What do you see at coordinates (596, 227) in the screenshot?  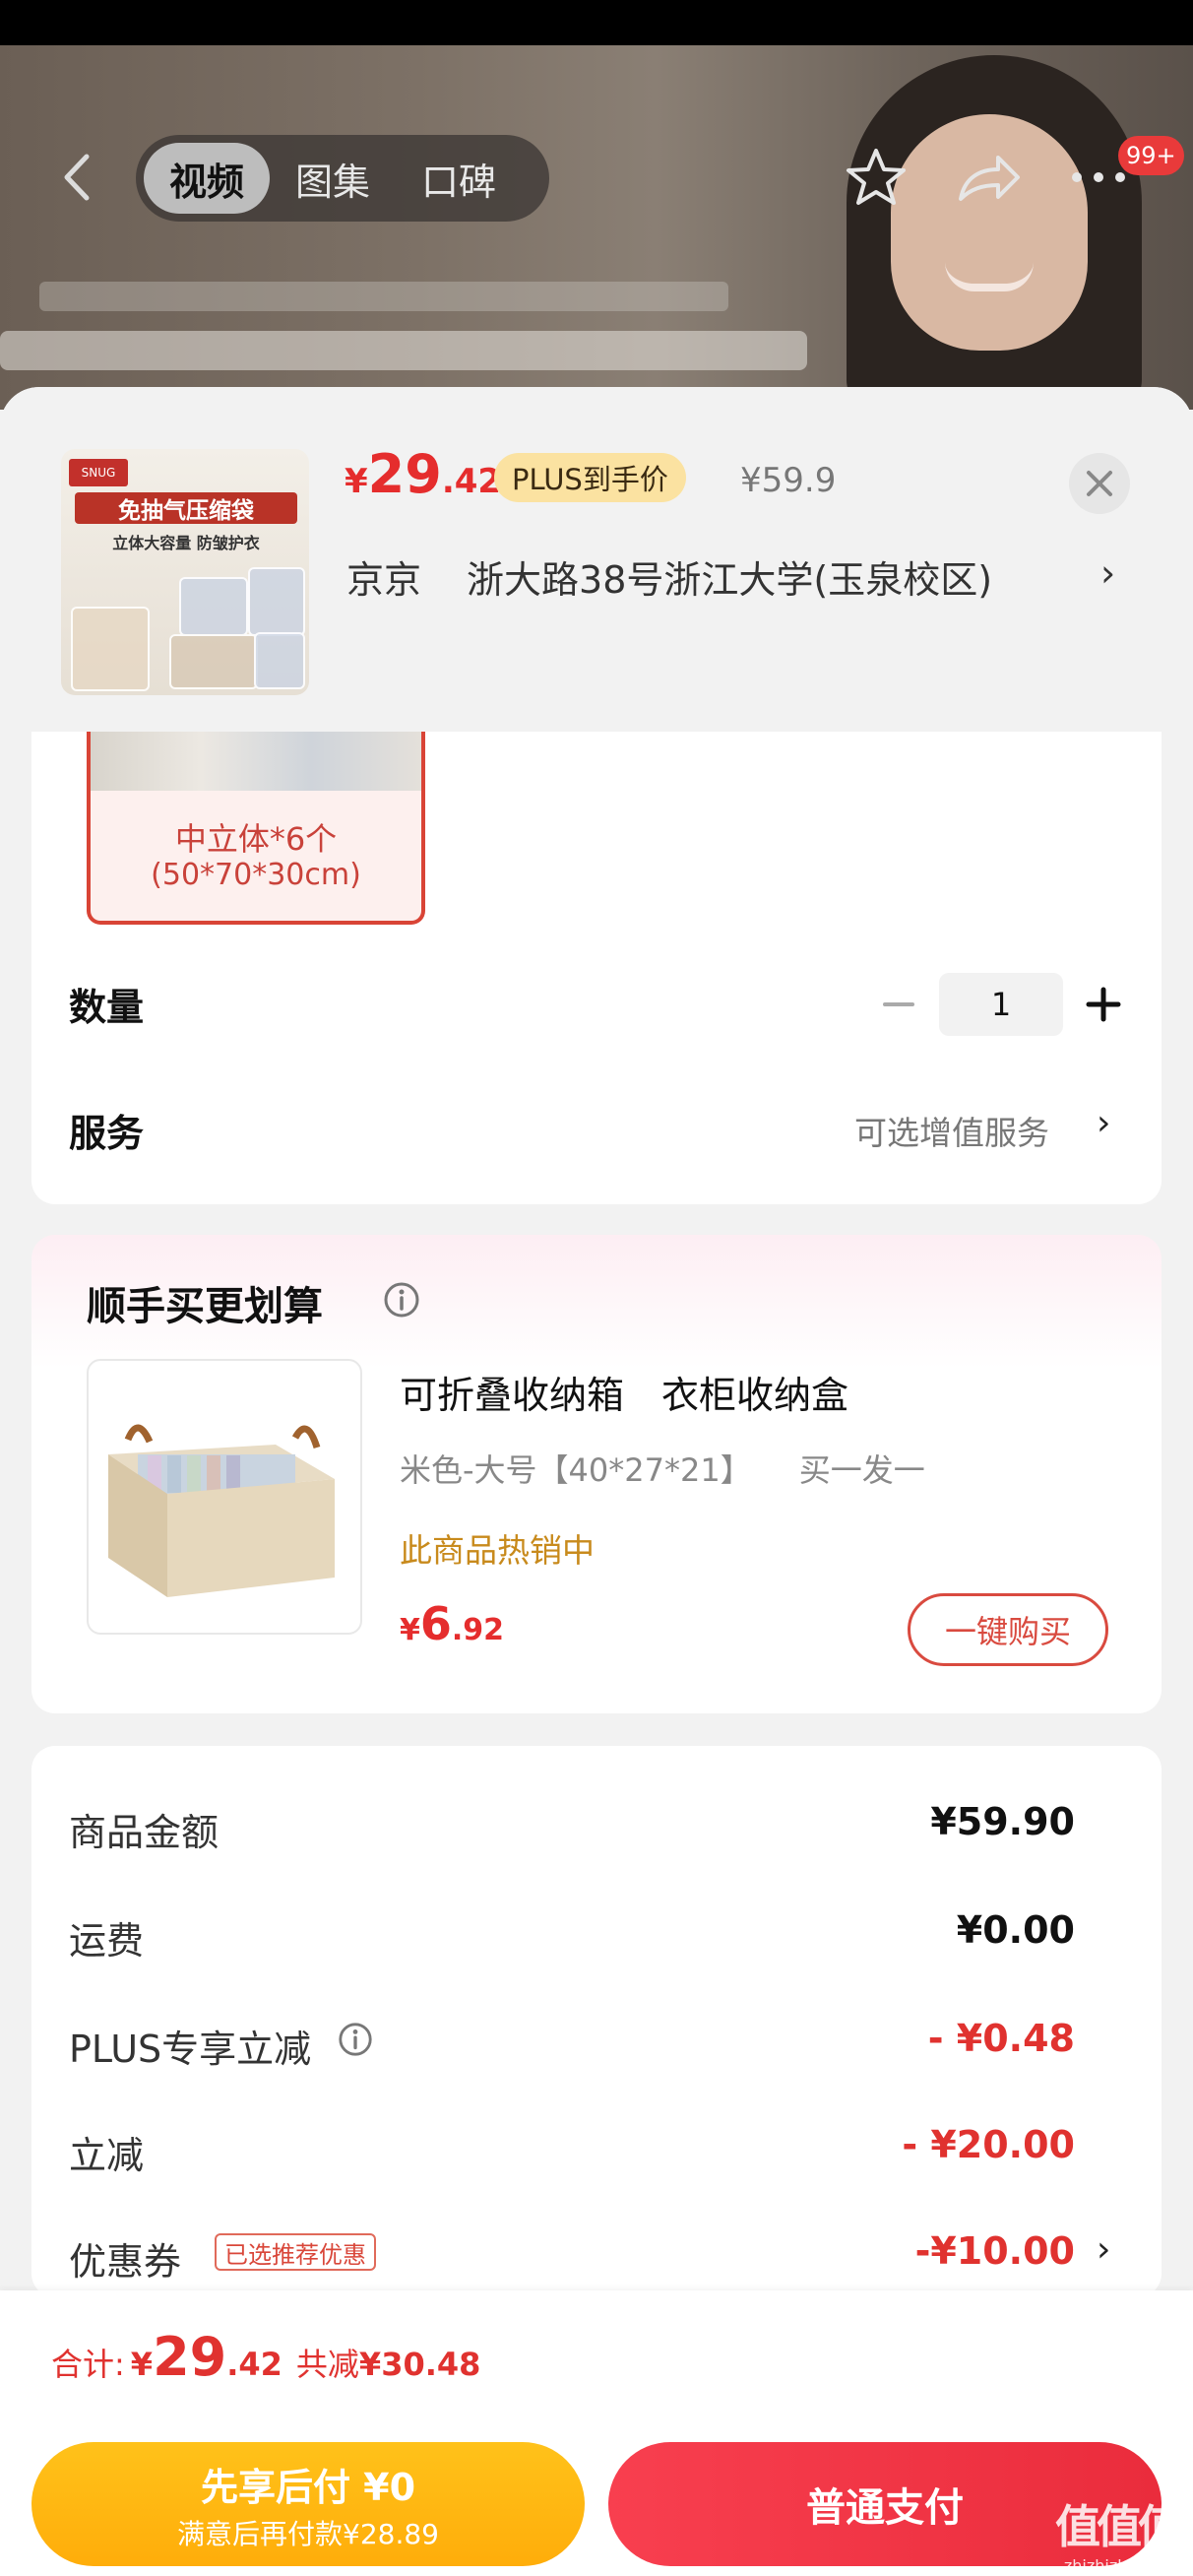 I see `product-video-background` at bounding box center [596, 227].